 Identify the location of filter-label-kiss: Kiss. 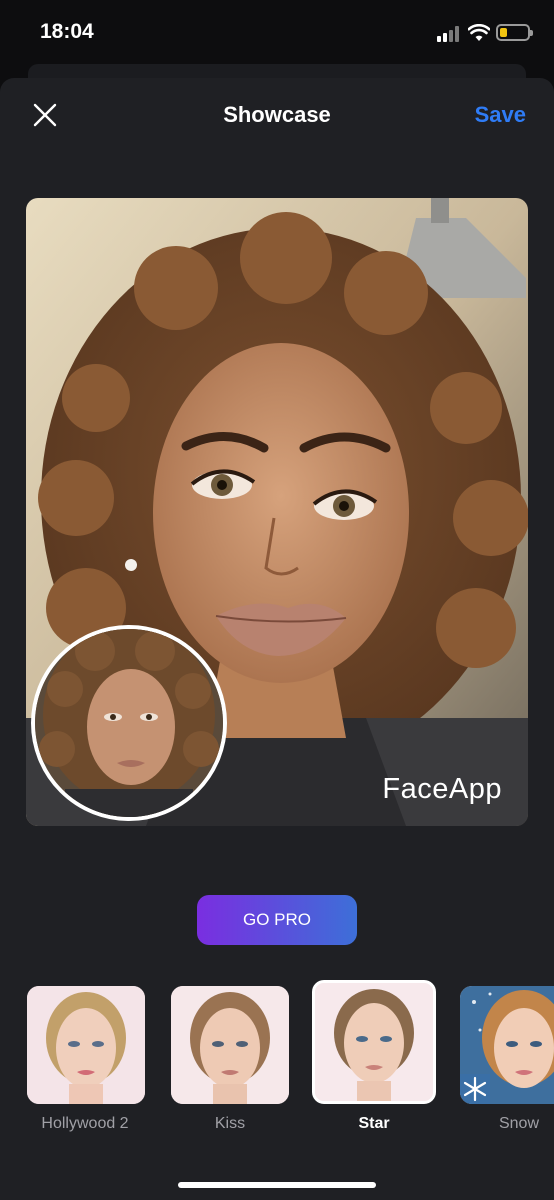
(230, 1124).